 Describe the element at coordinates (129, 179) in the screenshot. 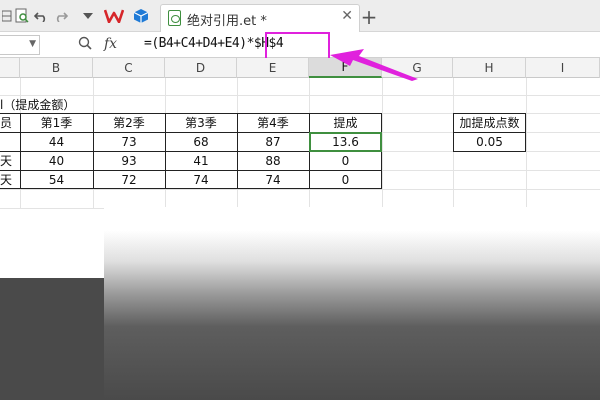

I see `table-cell: 72` at that location.